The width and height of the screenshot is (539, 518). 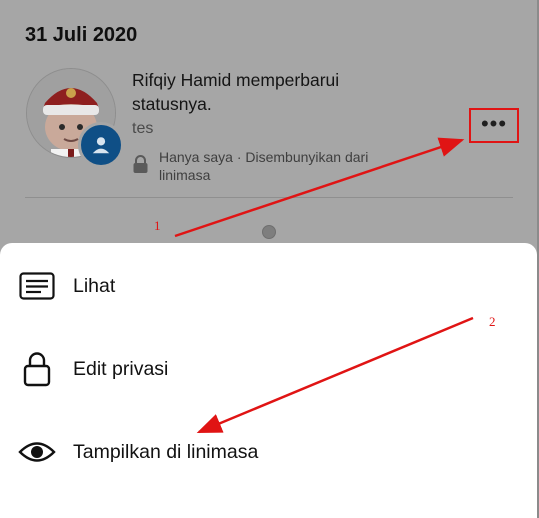 I want to click on date-heading: 31 Juli 2020, so click(x=81, y=35).